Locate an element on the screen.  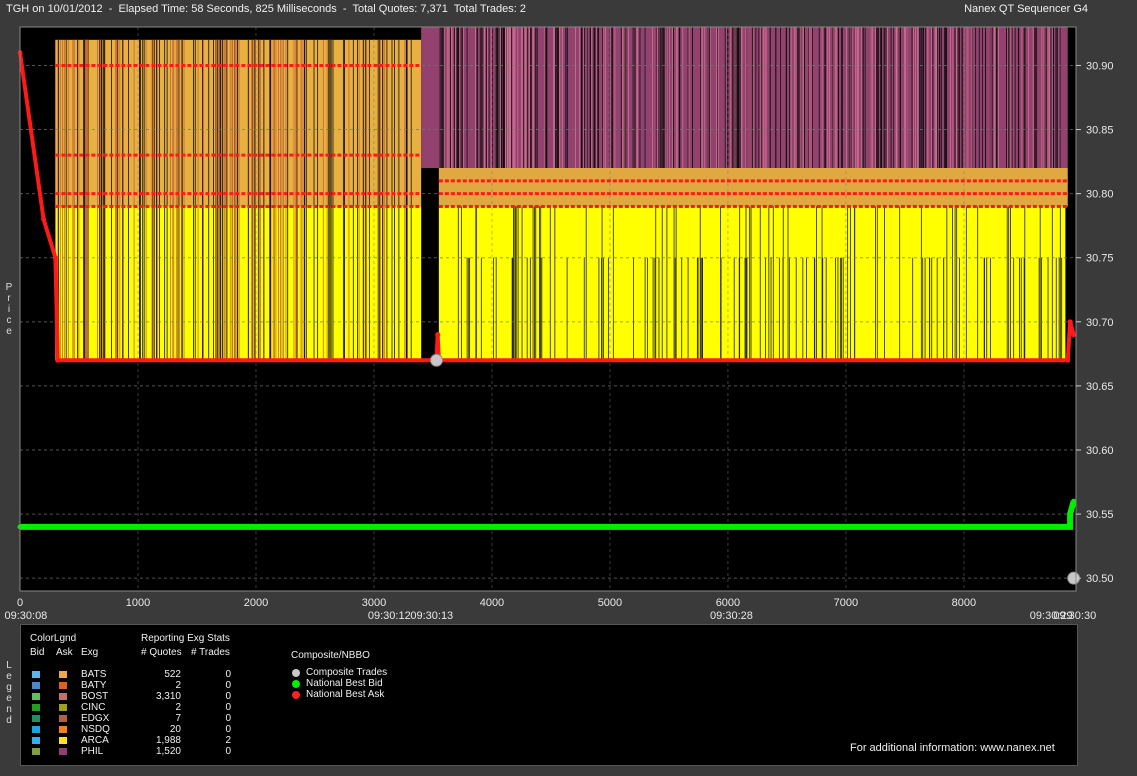
quote-count: 1,988 is located at coordinates (168, 740).